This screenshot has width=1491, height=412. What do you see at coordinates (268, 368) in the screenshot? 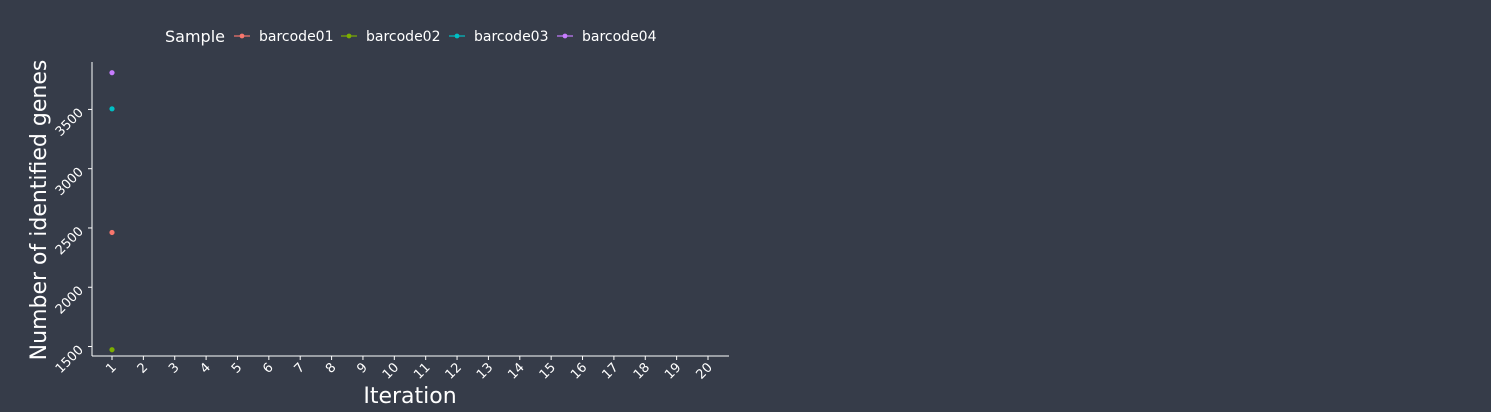
I see `x-tick-label: 6` at bounding box center [268, 368].